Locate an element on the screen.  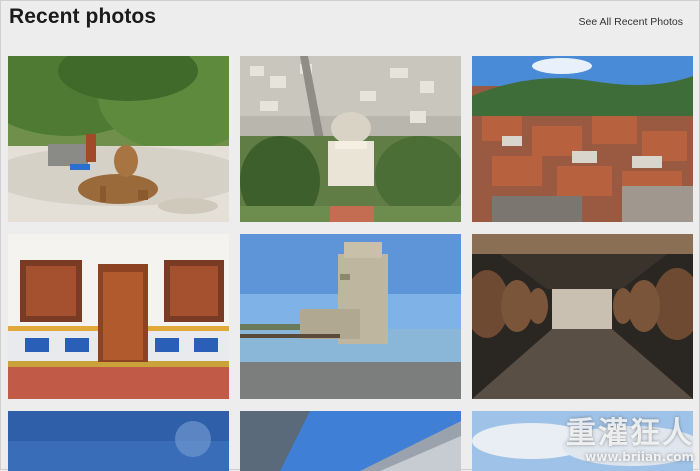
photo-dog-on-beach is located at coordinates (118, 139).